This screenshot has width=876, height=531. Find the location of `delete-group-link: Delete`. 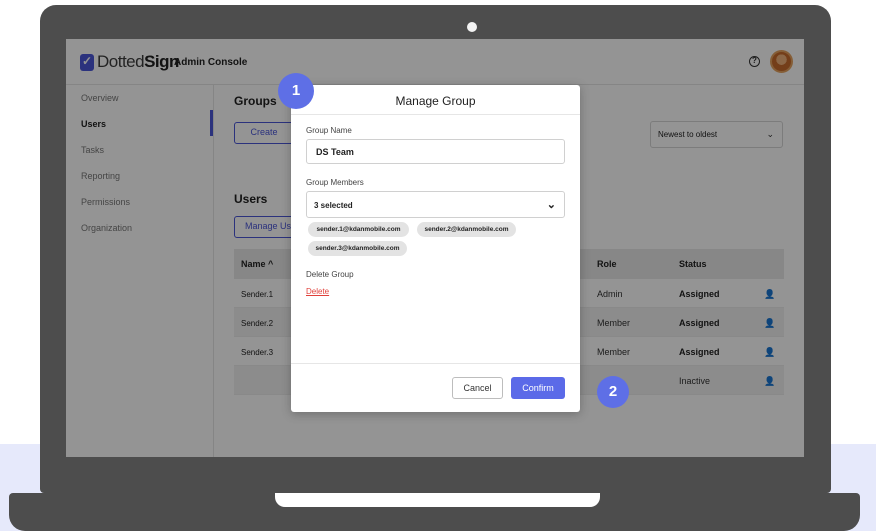

delete-group-link: Delete is located at coordinates (317, 291).